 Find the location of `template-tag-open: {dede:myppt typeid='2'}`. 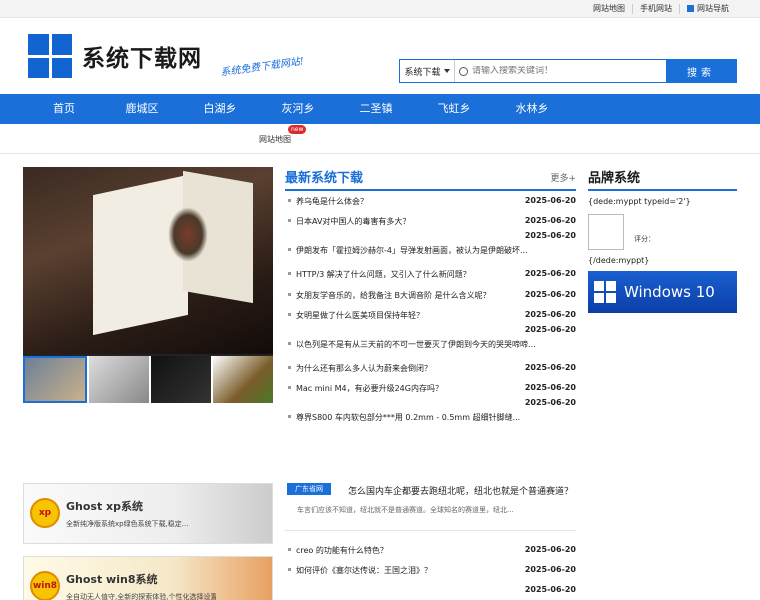

template-tag-open: {dede:myppt typeid='2'} is located at coordinates (639, 201).